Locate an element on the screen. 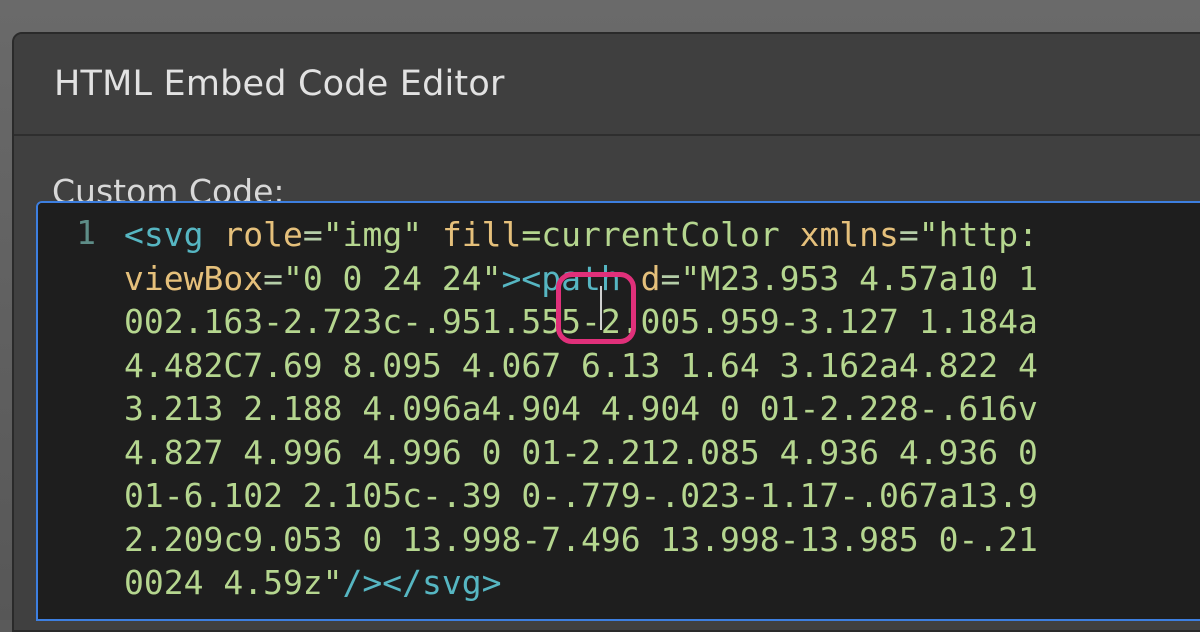  dialog-title: HTML Embed Code Editor is located at coordinates (279, 84).